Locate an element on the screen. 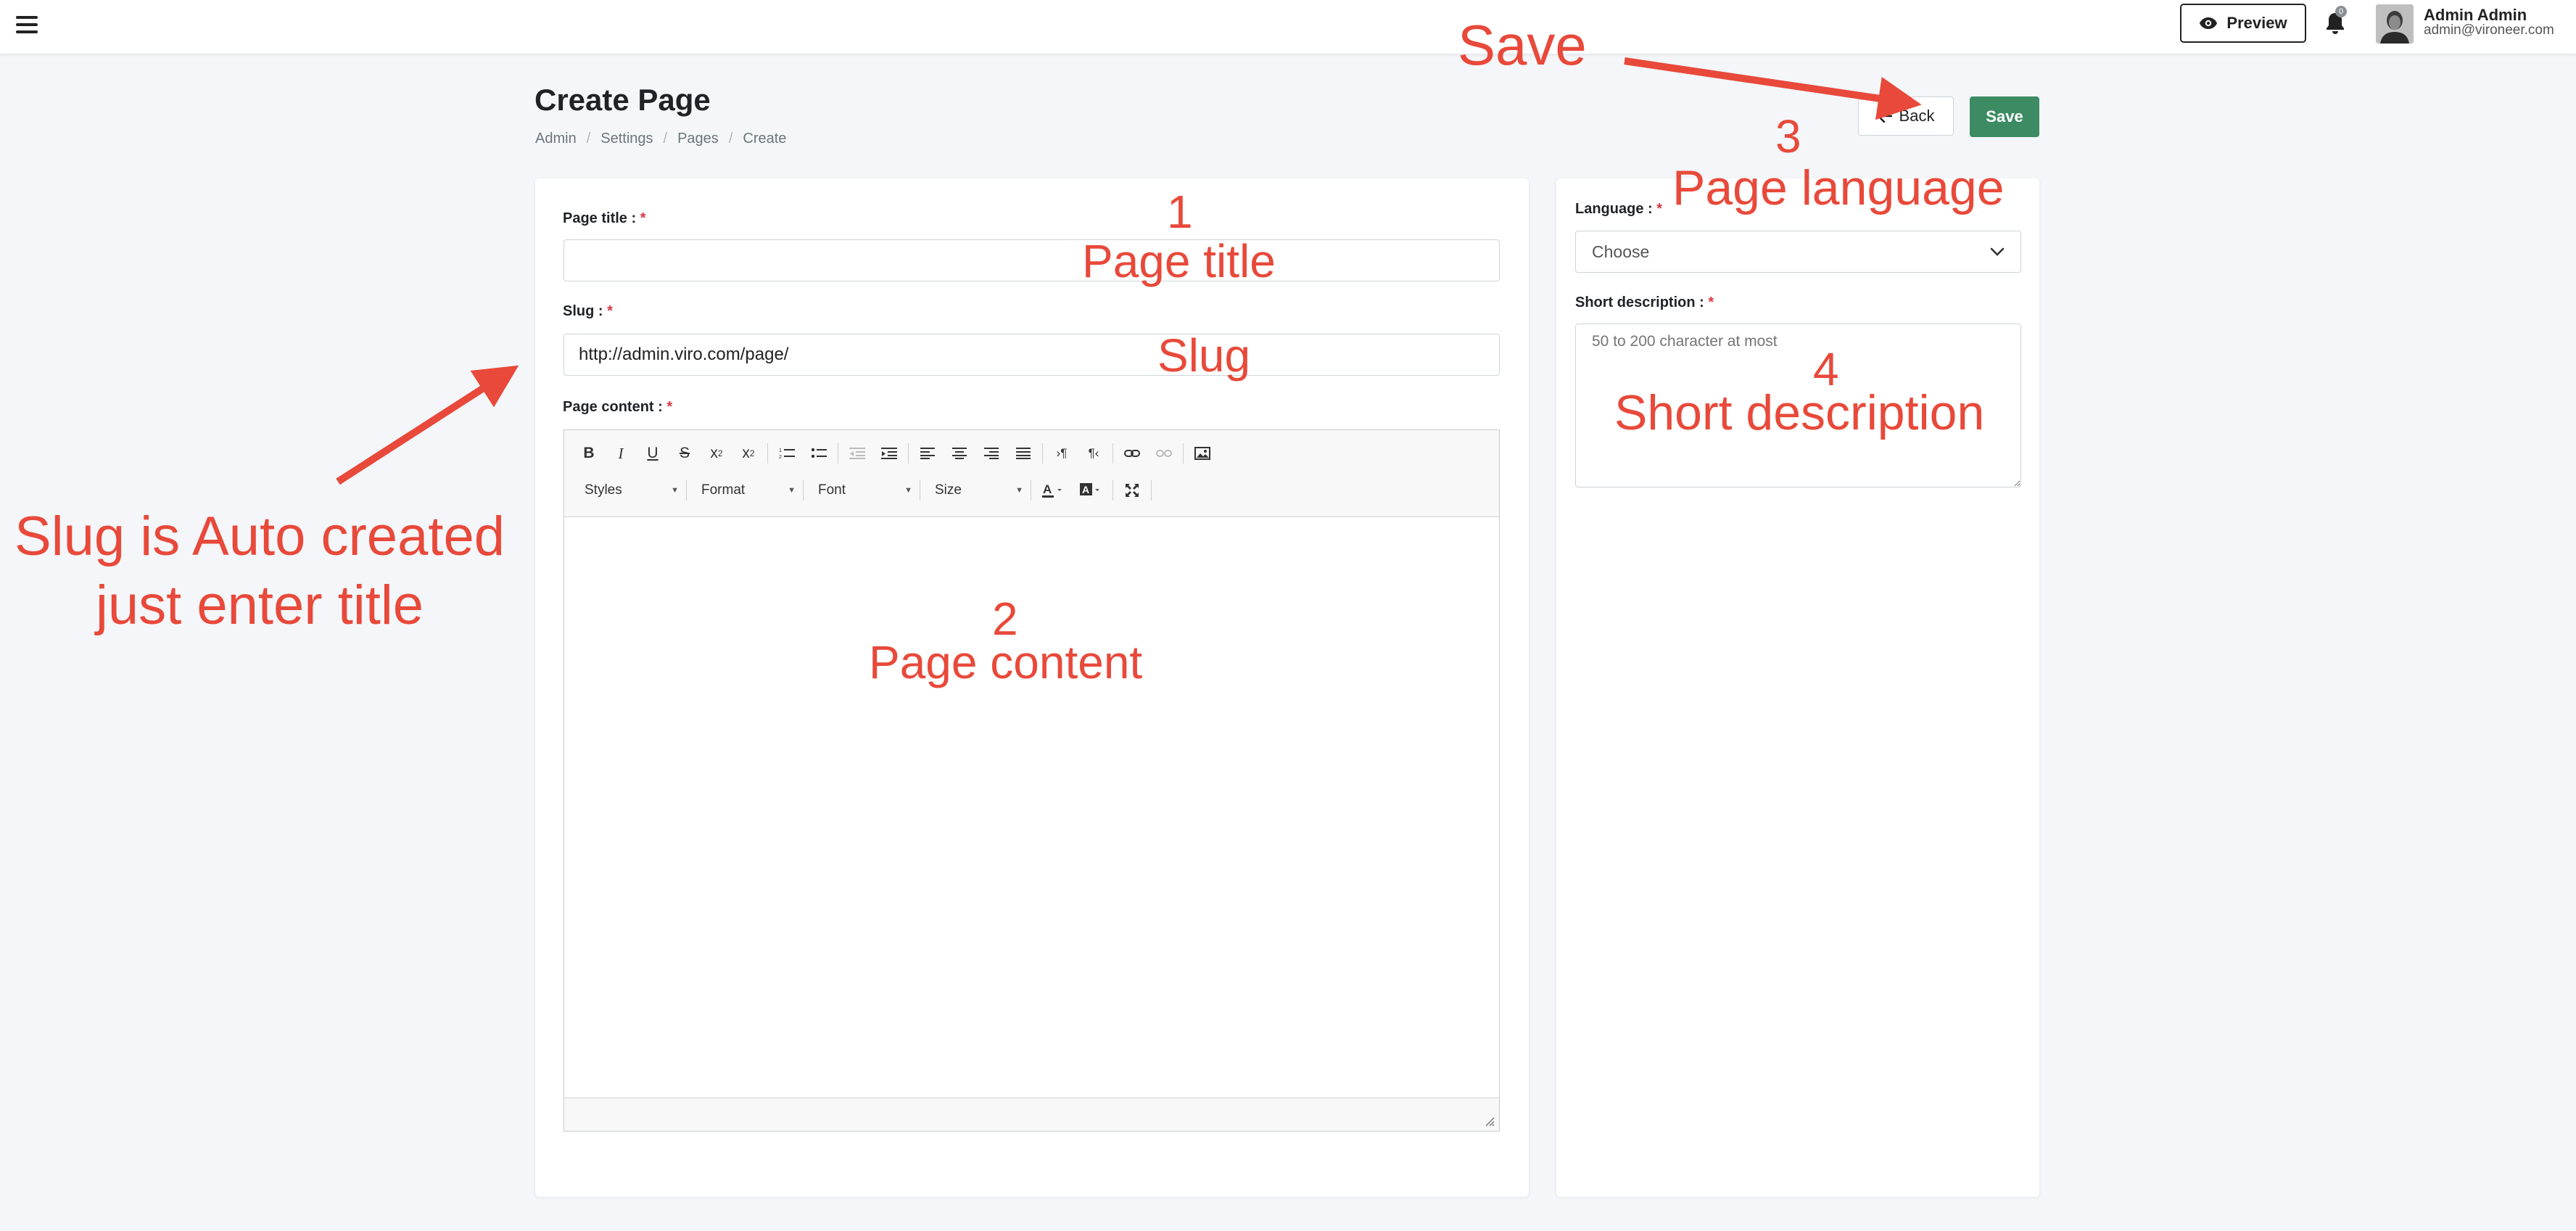 This screenshot has height=1231, width=2576. save-button: Save is located at coordinates (2004, 116).